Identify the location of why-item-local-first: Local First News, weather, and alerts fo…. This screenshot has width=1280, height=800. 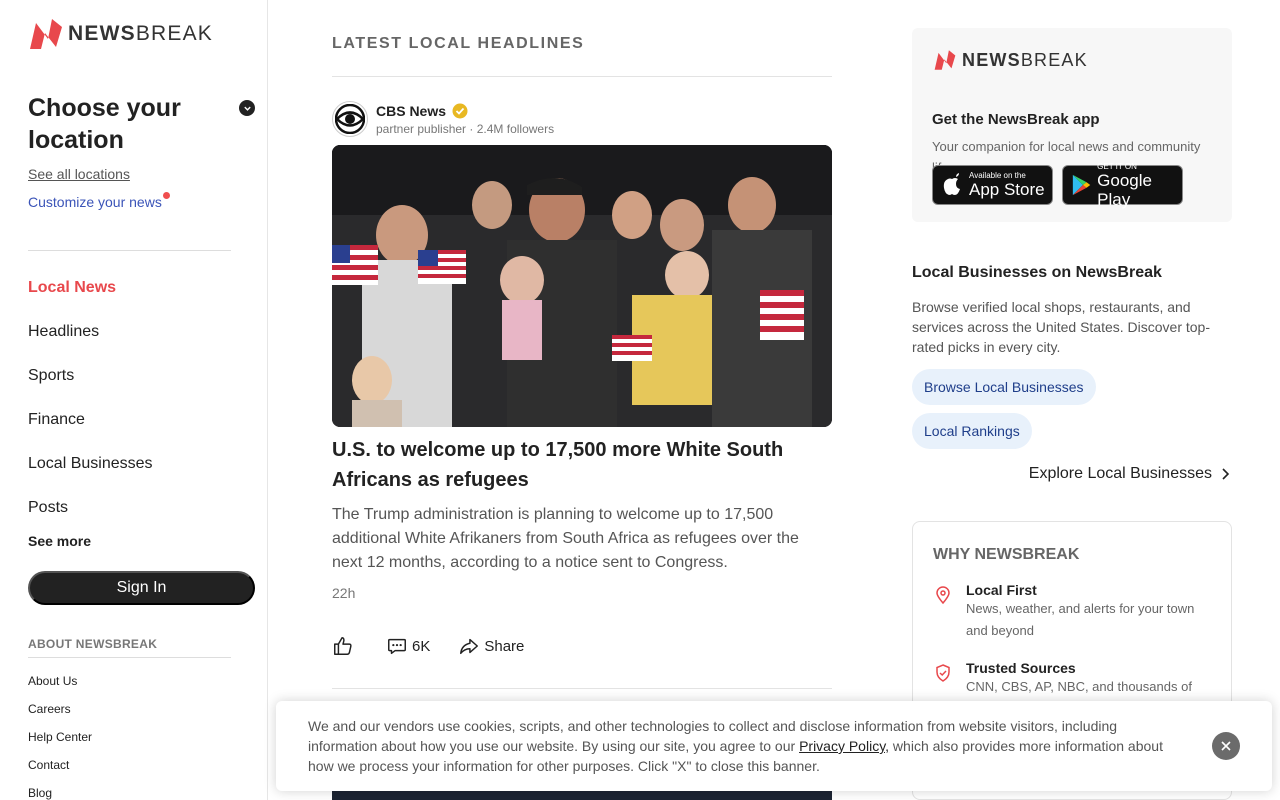
(1069, 612).